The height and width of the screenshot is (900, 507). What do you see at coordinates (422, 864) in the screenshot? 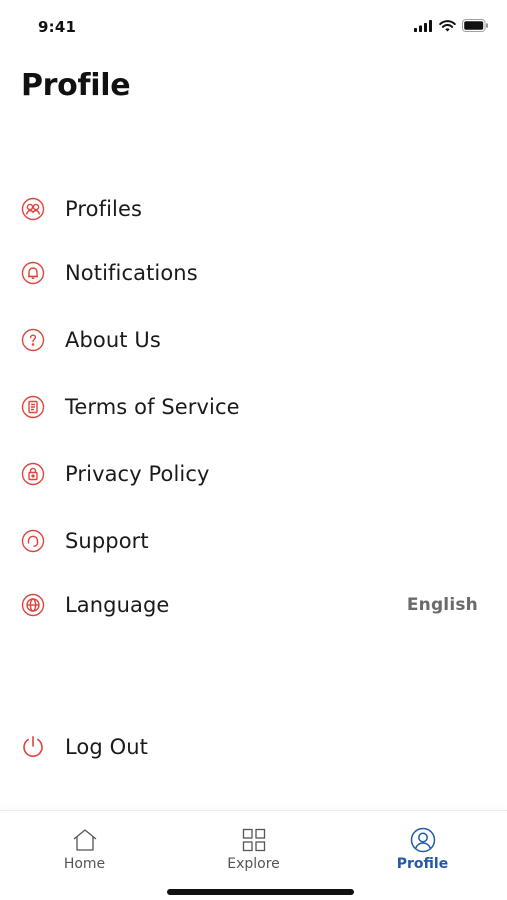
I see `tab-label: Profile` at bounding box center [422, 864].